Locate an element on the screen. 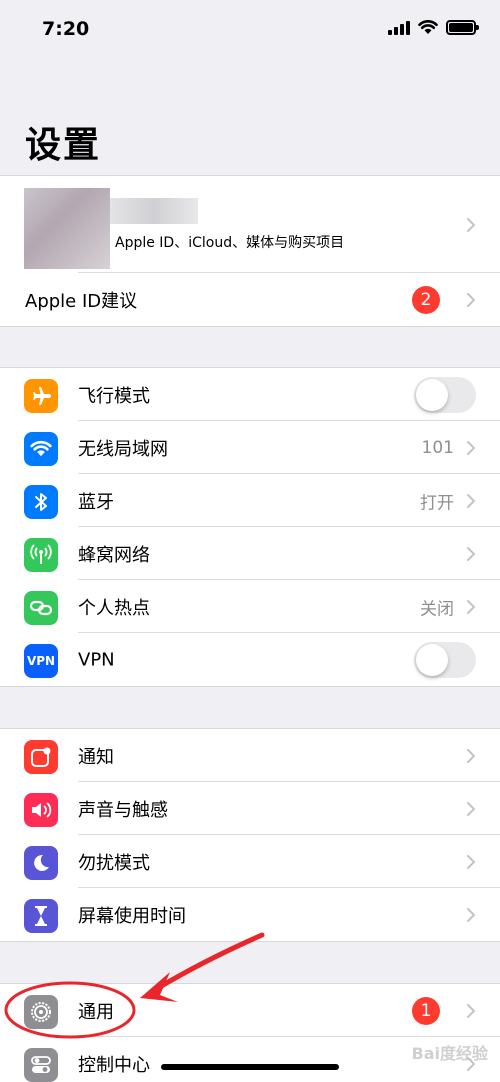 This screenshot has width=500, height=1082. vpn-toggle is located at coordinates (445, 659).